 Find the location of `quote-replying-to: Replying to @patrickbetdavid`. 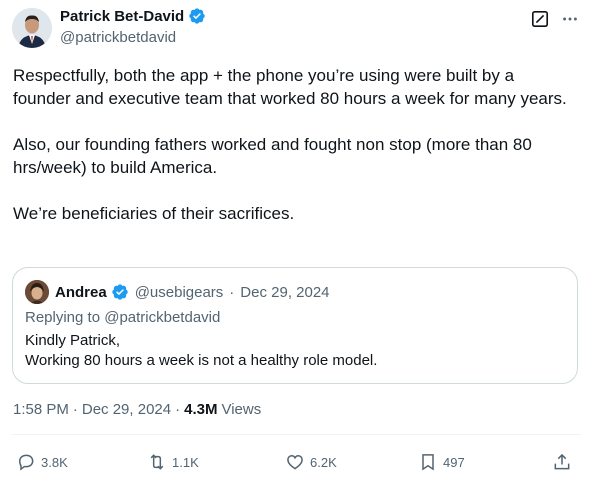

quote-replying-to: Replying to @patrickbetdavid is located at coordinates (123, 317).